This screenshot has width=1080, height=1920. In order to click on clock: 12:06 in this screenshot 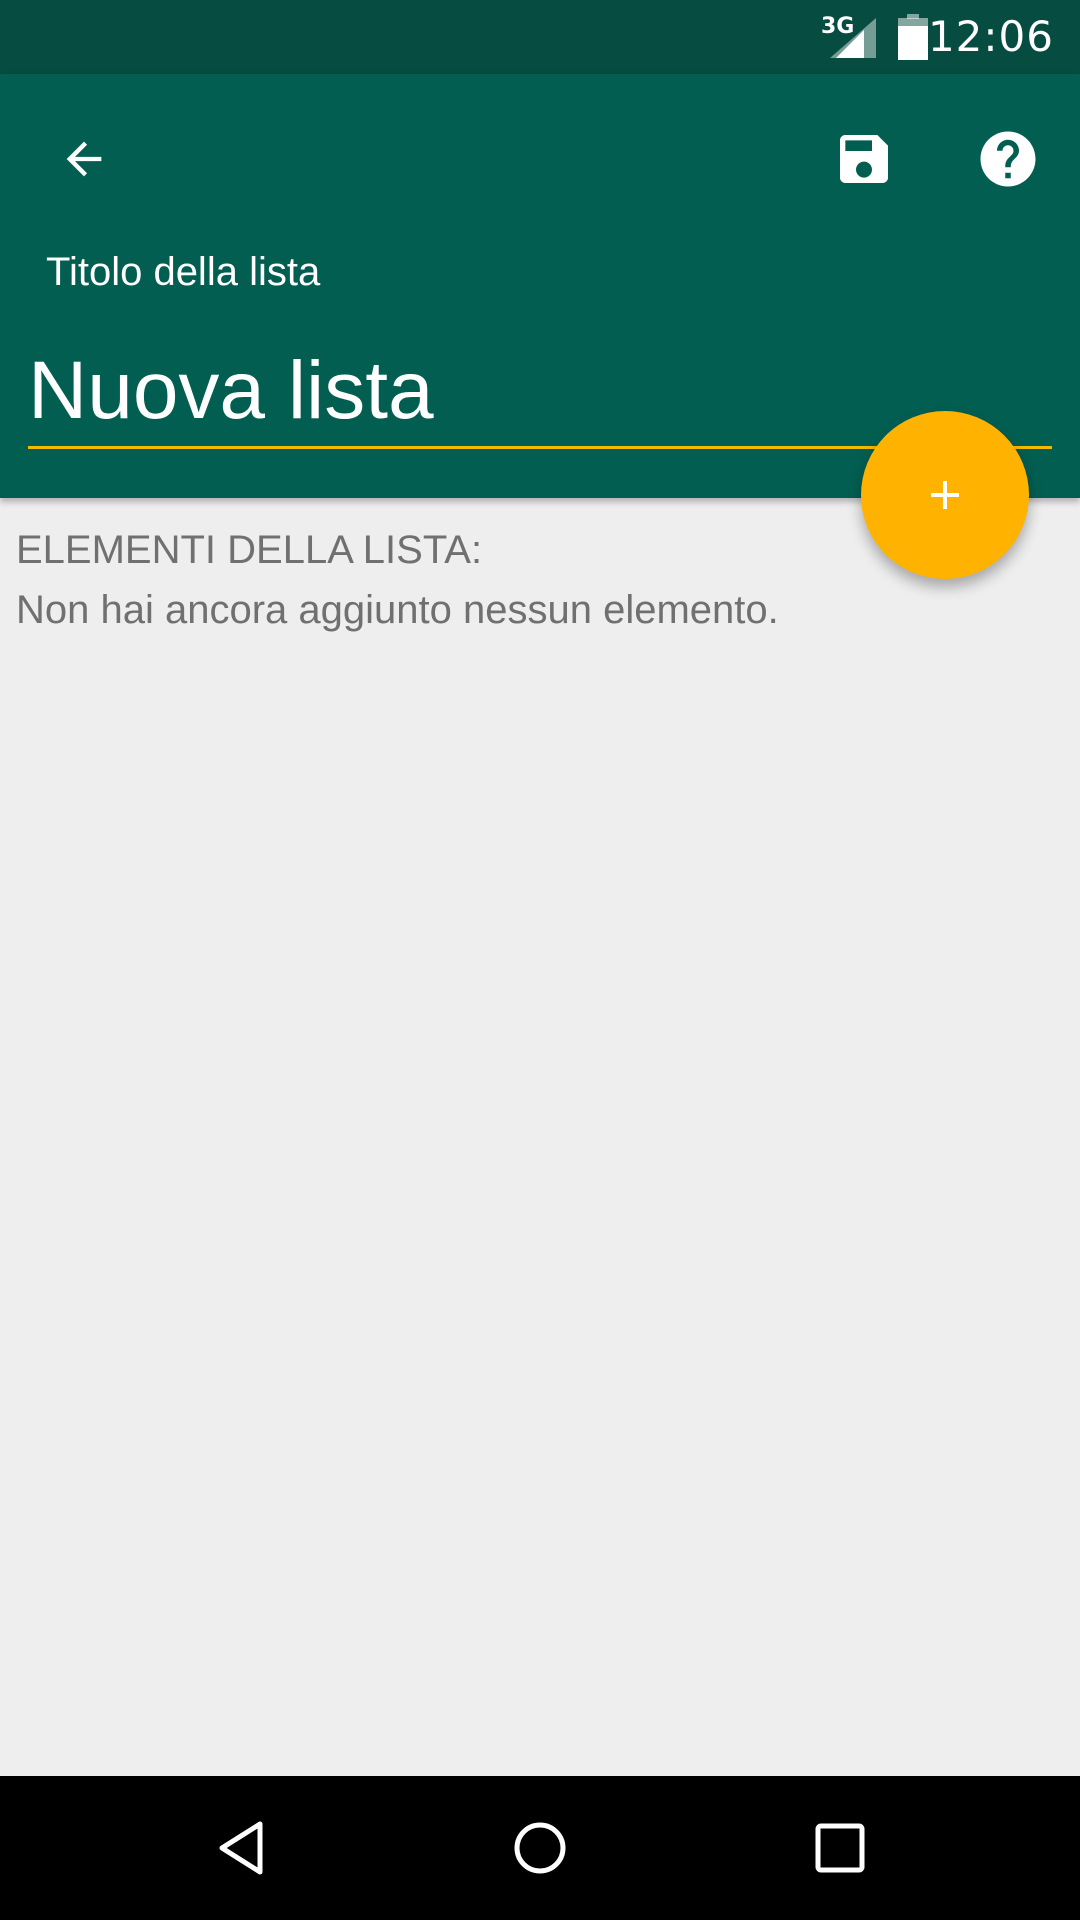, I will do `click(990, 36)`.